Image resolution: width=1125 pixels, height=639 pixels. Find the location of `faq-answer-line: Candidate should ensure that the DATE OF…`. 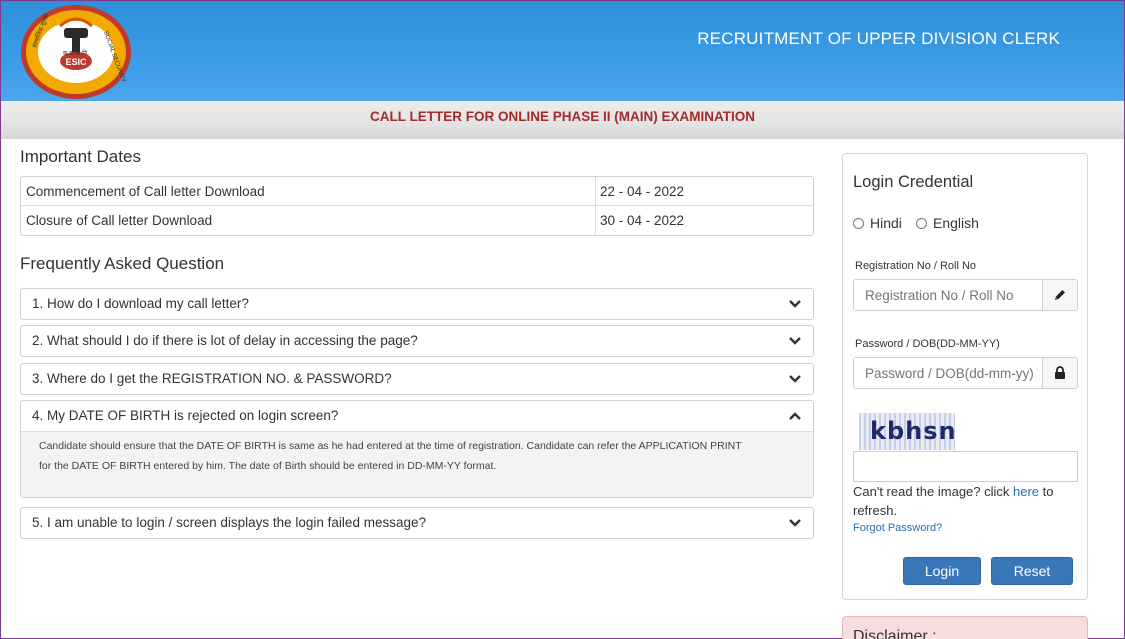

faq-answer-line: Candidate should ensure that the DATE OF… is located at coordinates (390, 446).